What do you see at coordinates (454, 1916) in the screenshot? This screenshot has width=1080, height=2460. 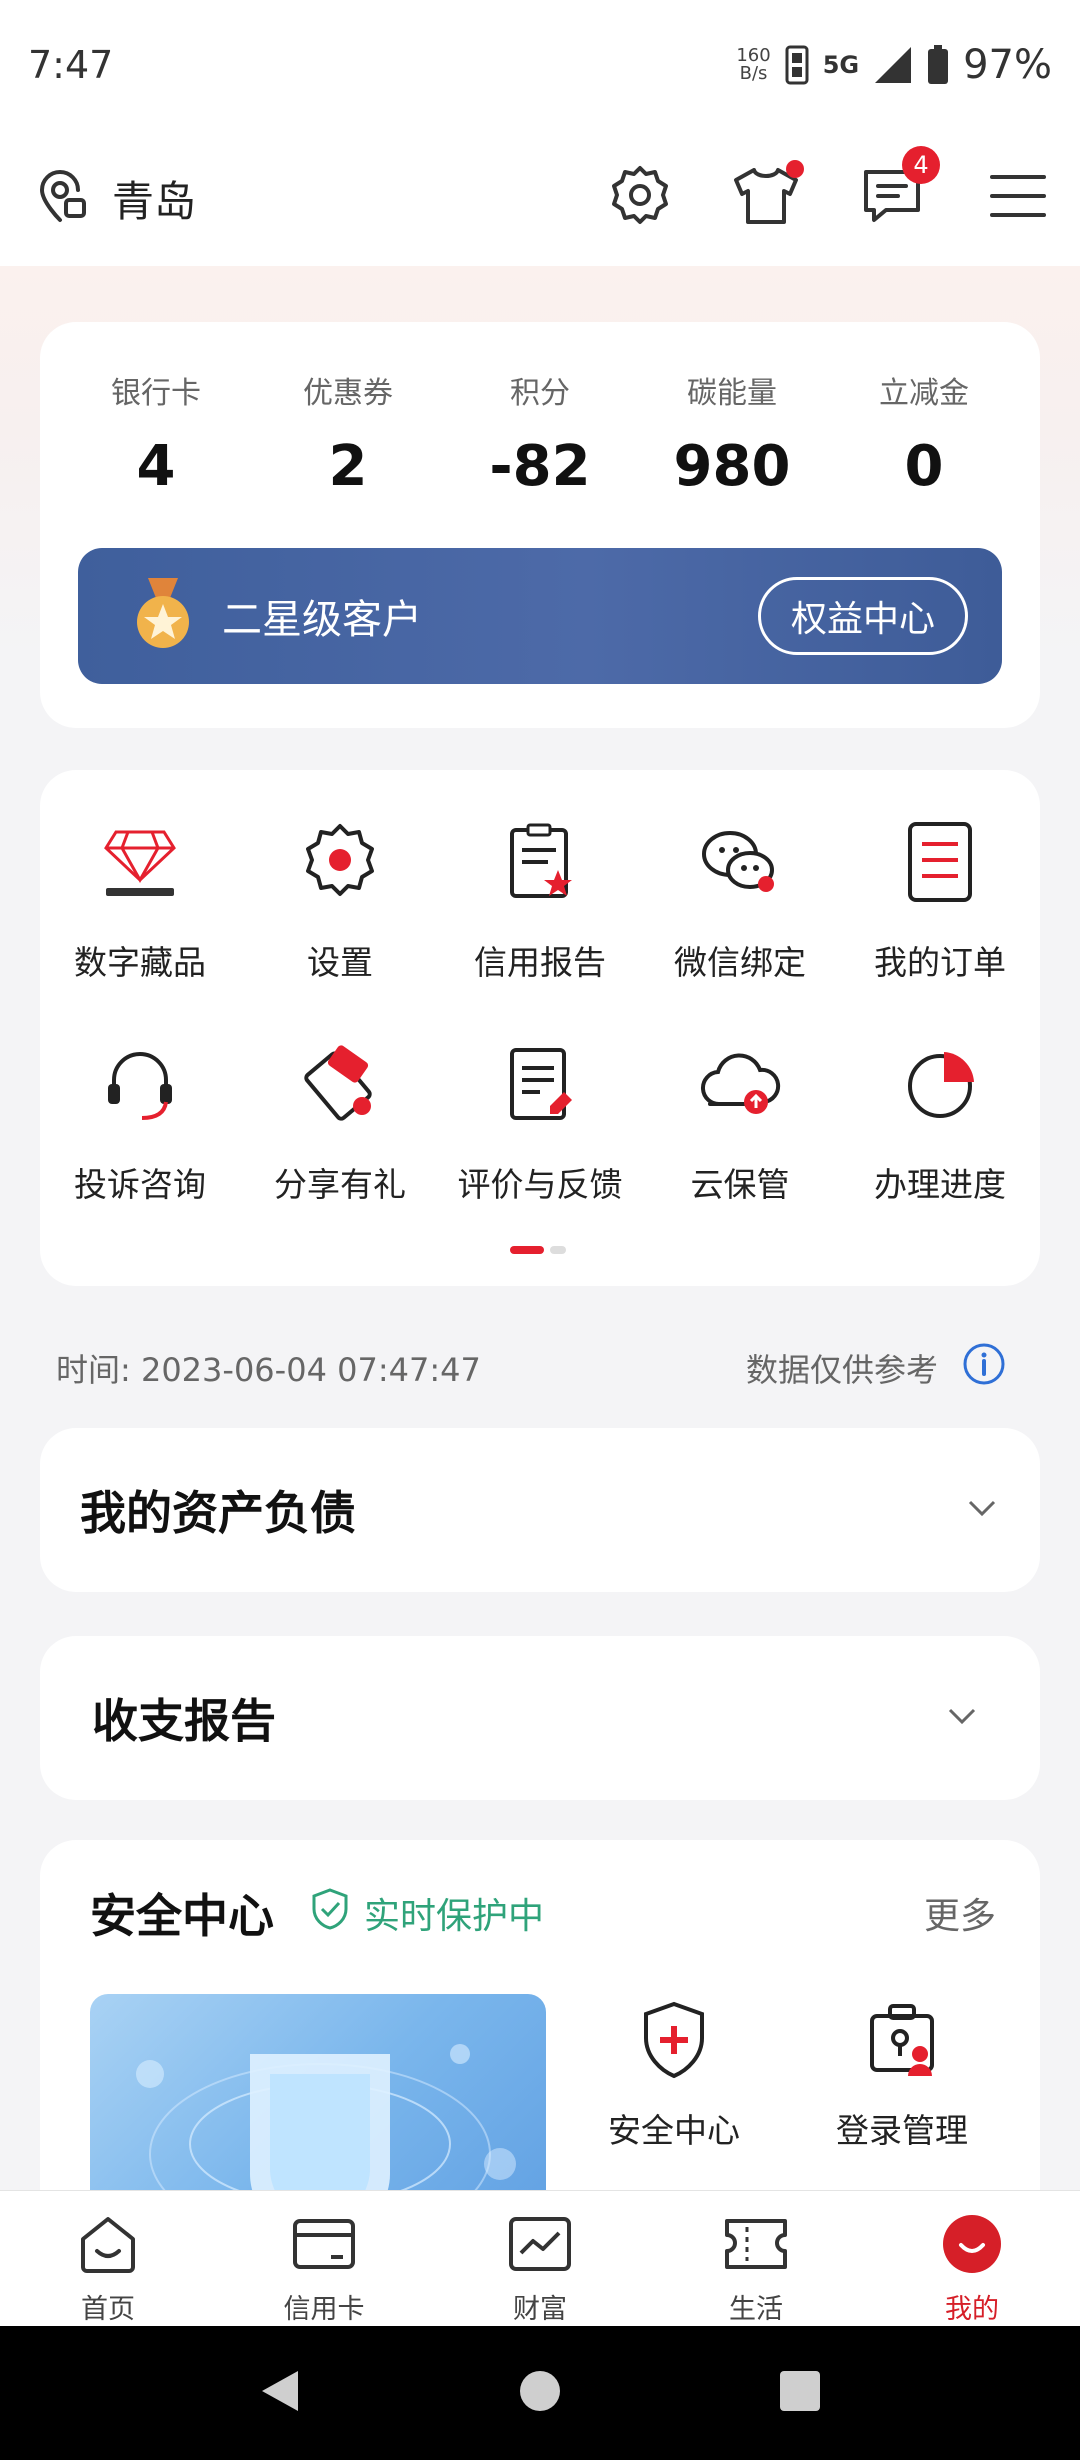 I see `protection-status-text: 实时保护中` at bounding box center [454, 1916].